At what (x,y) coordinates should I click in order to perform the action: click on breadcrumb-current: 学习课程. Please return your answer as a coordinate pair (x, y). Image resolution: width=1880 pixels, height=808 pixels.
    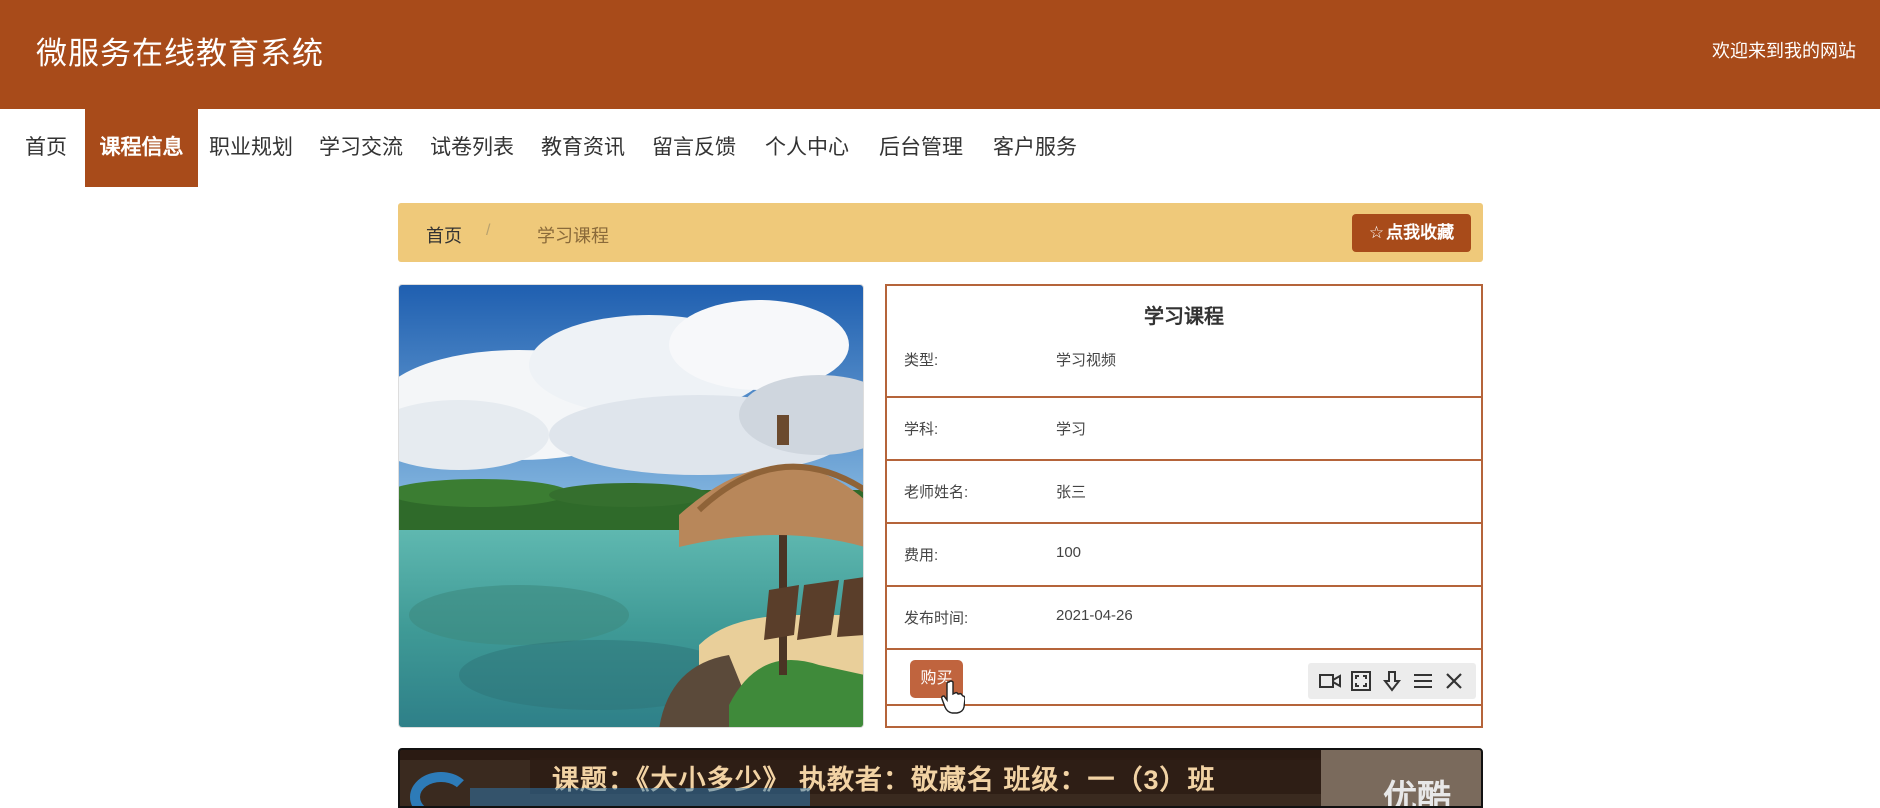
    Looking at the image, I should click on (573, 236).